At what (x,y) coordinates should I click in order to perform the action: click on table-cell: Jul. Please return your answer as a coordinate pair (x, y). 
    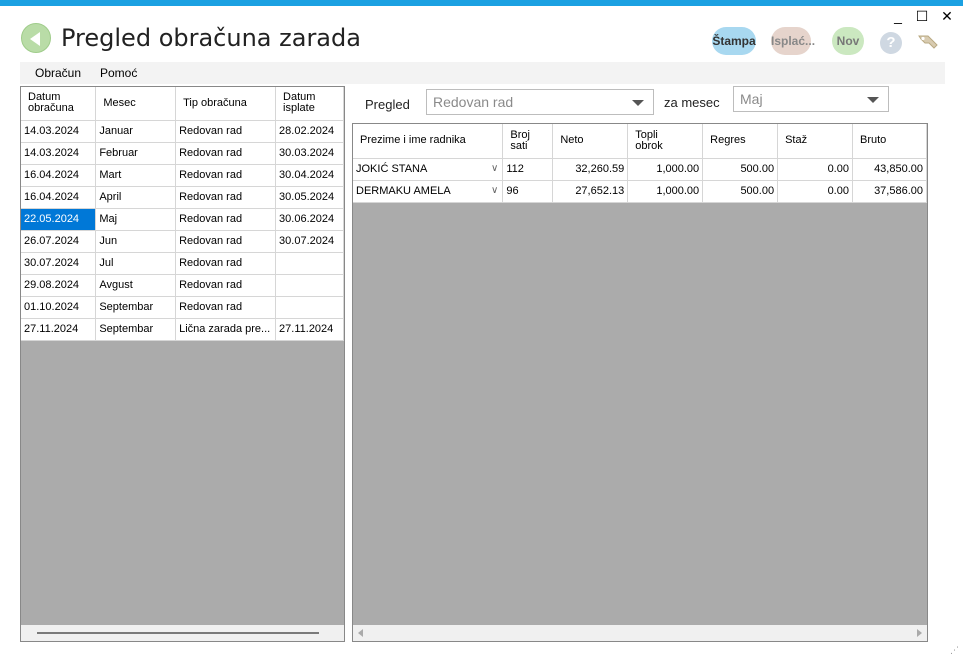
    Looking at the image, I should click on (136, 263).